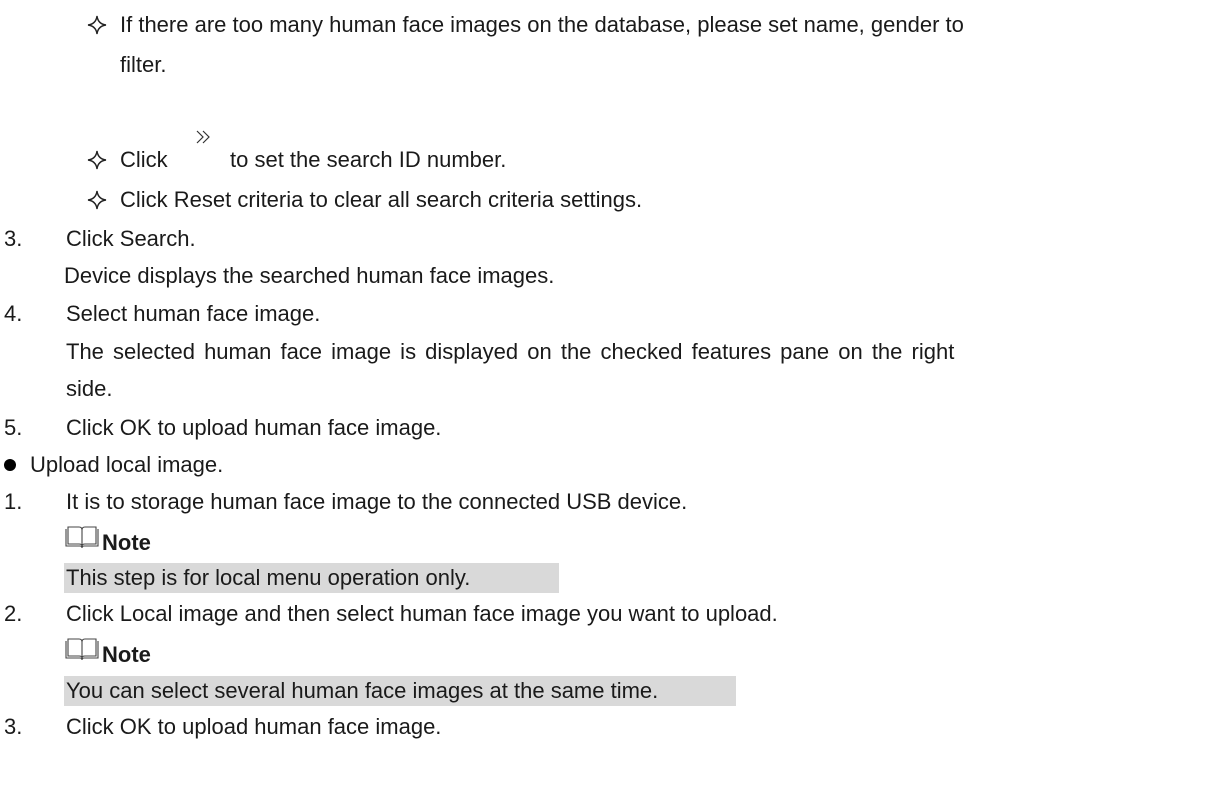 This screenshot has width=1209, height=787. I want to click on bullet-text: Upload local image., so click(127, 464).